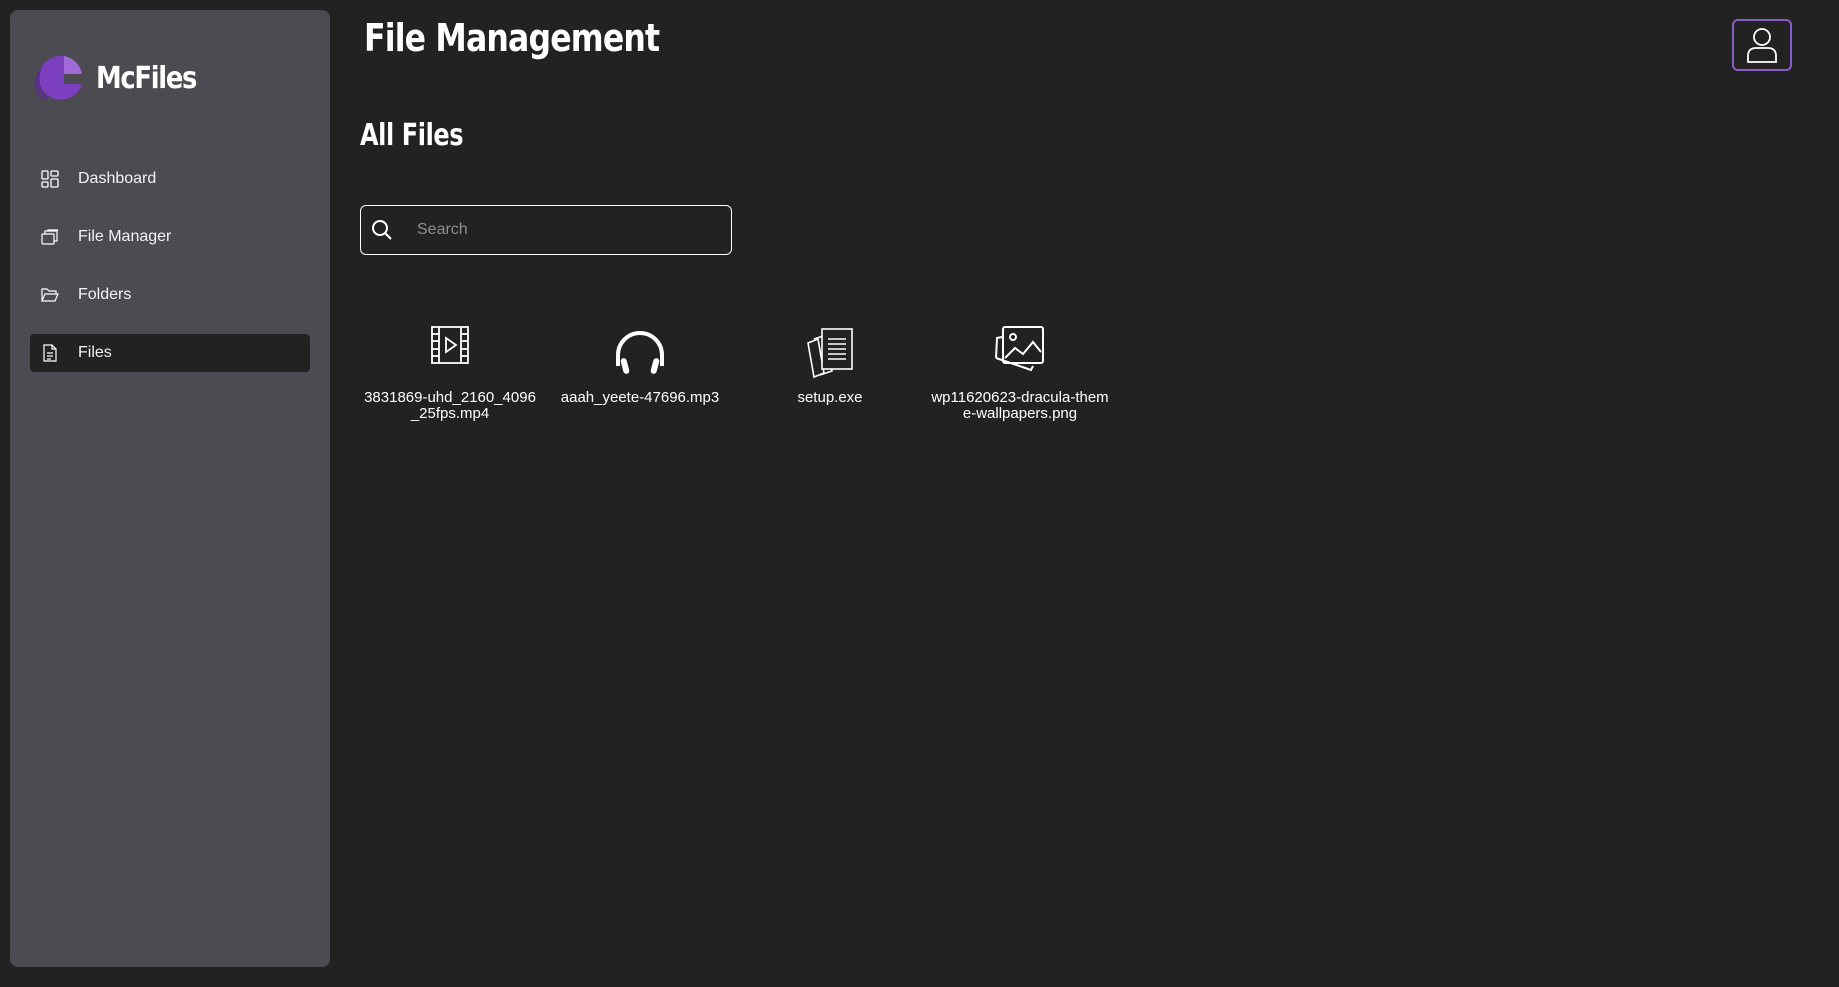  I want to click on sidebar-item-label: Files, so click(95, 352).